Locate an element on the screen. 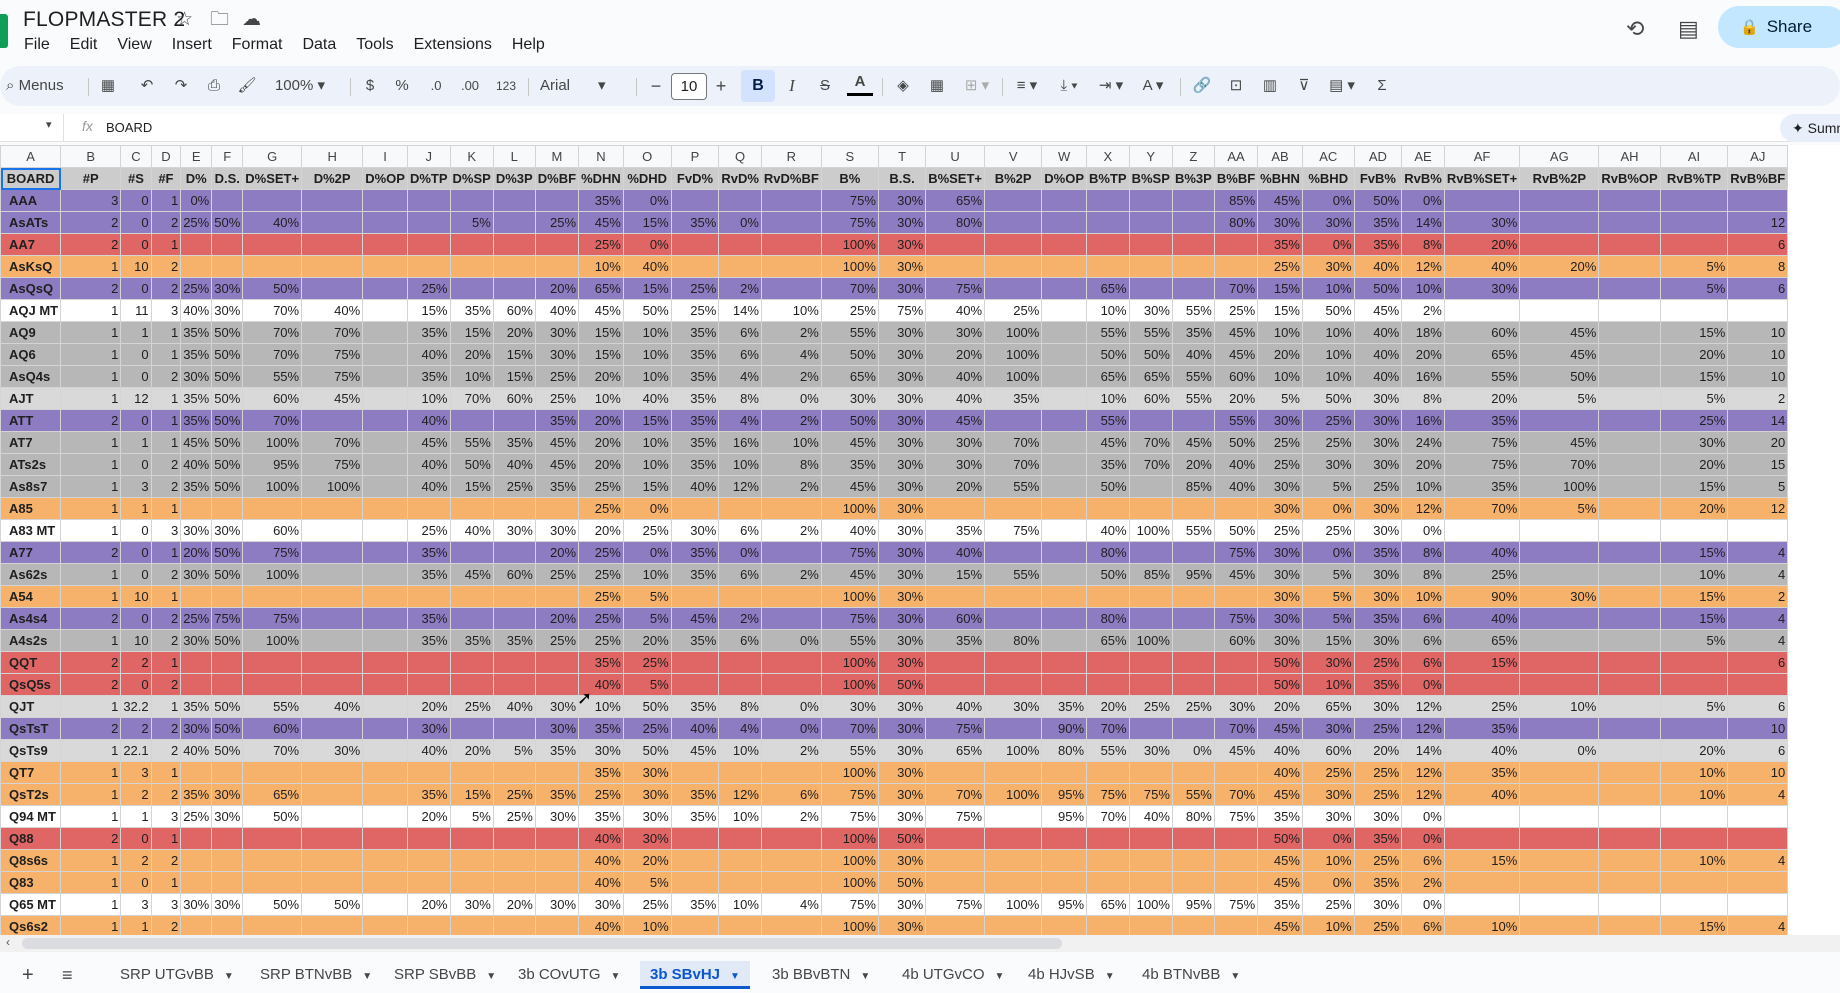 This screenshot has height=993, width=1840. column-header: T is located at coordinates (902, 156).